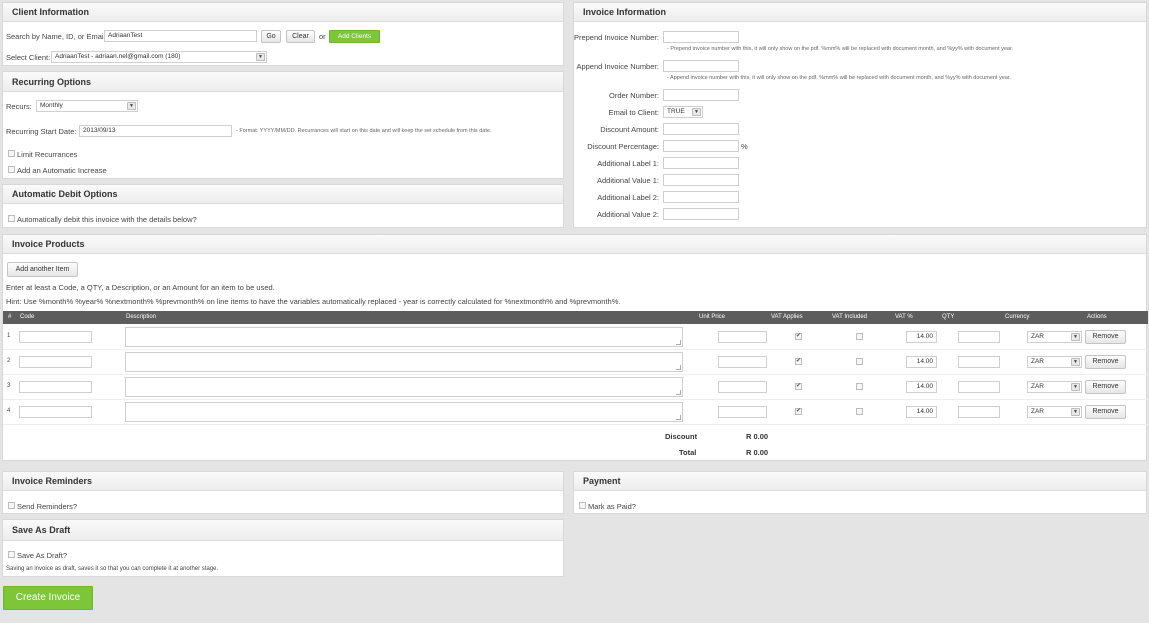  I want to click on discount-label: Discount, so click(681, 436).